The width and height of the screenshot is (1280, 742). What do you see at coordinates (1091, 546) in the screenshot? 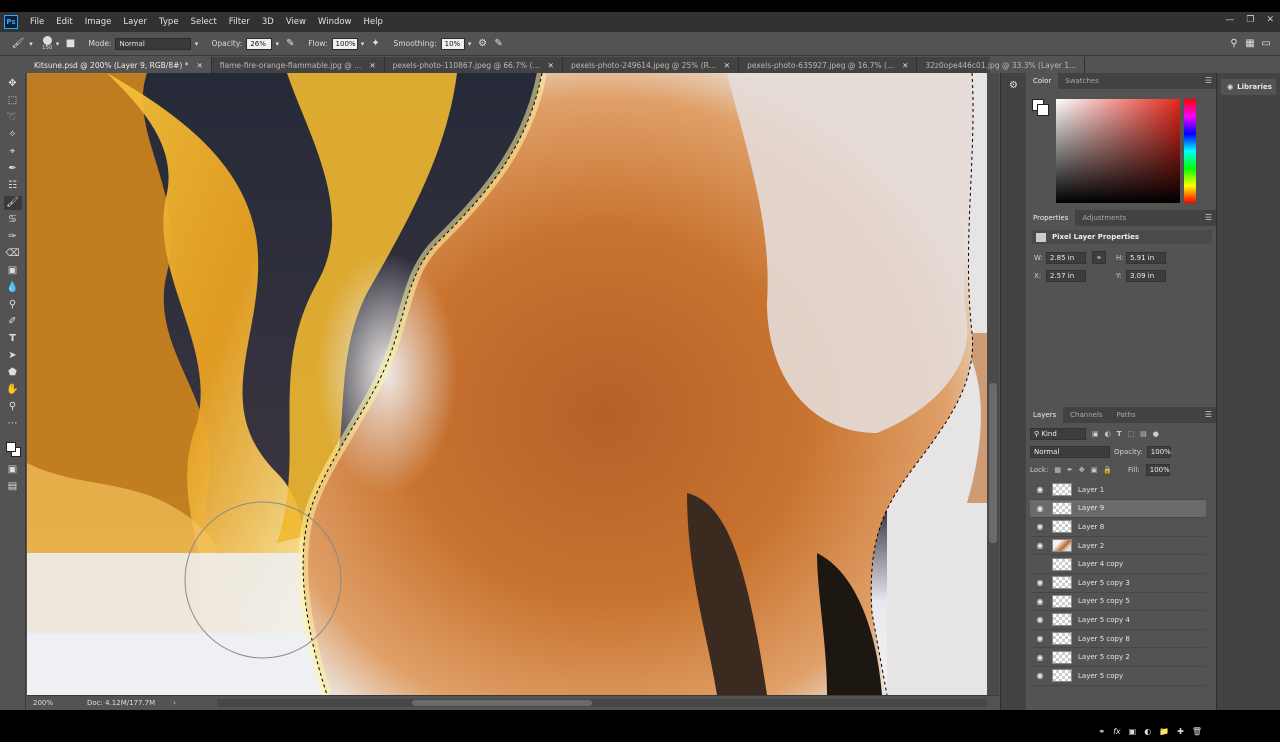
I see `layer-name: Layer 2` at bounding box center [1091, 546].